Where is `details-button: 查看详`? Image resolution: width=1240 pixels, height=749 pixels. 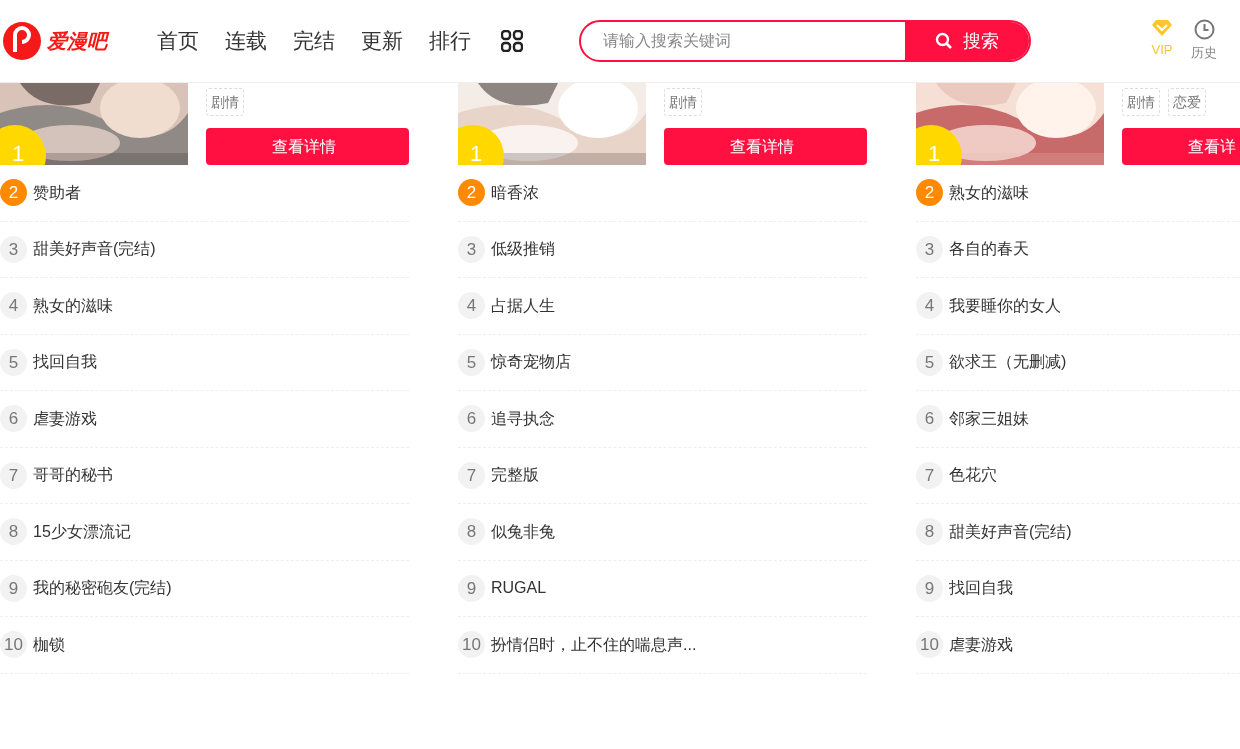 details-button: 查看详 is located at coordinates (1181, 146).